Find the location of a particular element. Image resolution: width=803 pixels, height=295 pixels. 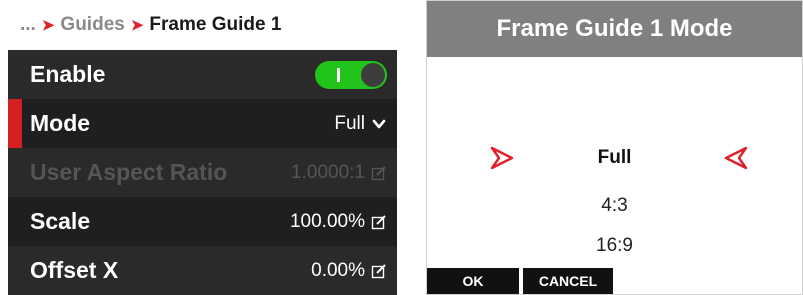

breadcrumb: ... ➤ Guides ➤ Frame Guide 1 is located at coordinates (202, 25).